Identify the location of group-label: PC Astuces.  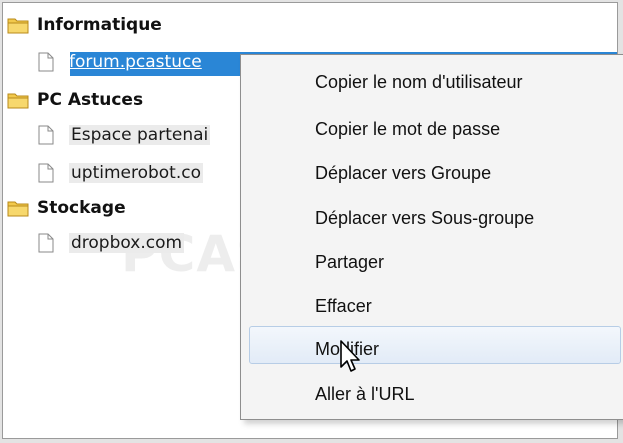
(90, 100).